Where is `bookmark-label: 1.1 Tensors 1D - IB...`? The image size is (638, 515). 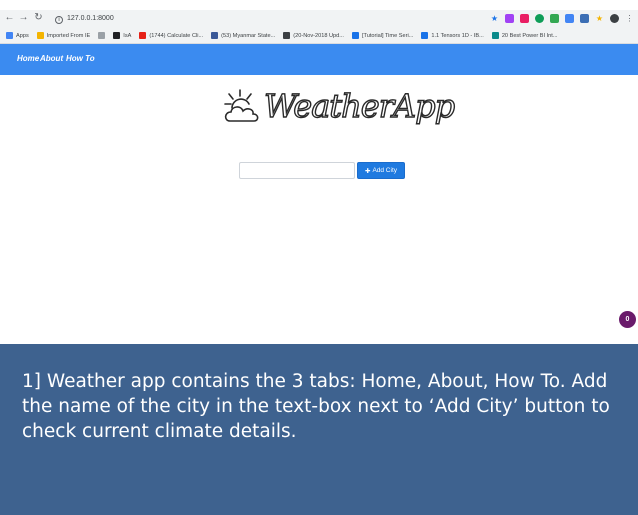 bookmark-label: 1.1 Tensors 1D - IB... is located at coordinates (457, 35).